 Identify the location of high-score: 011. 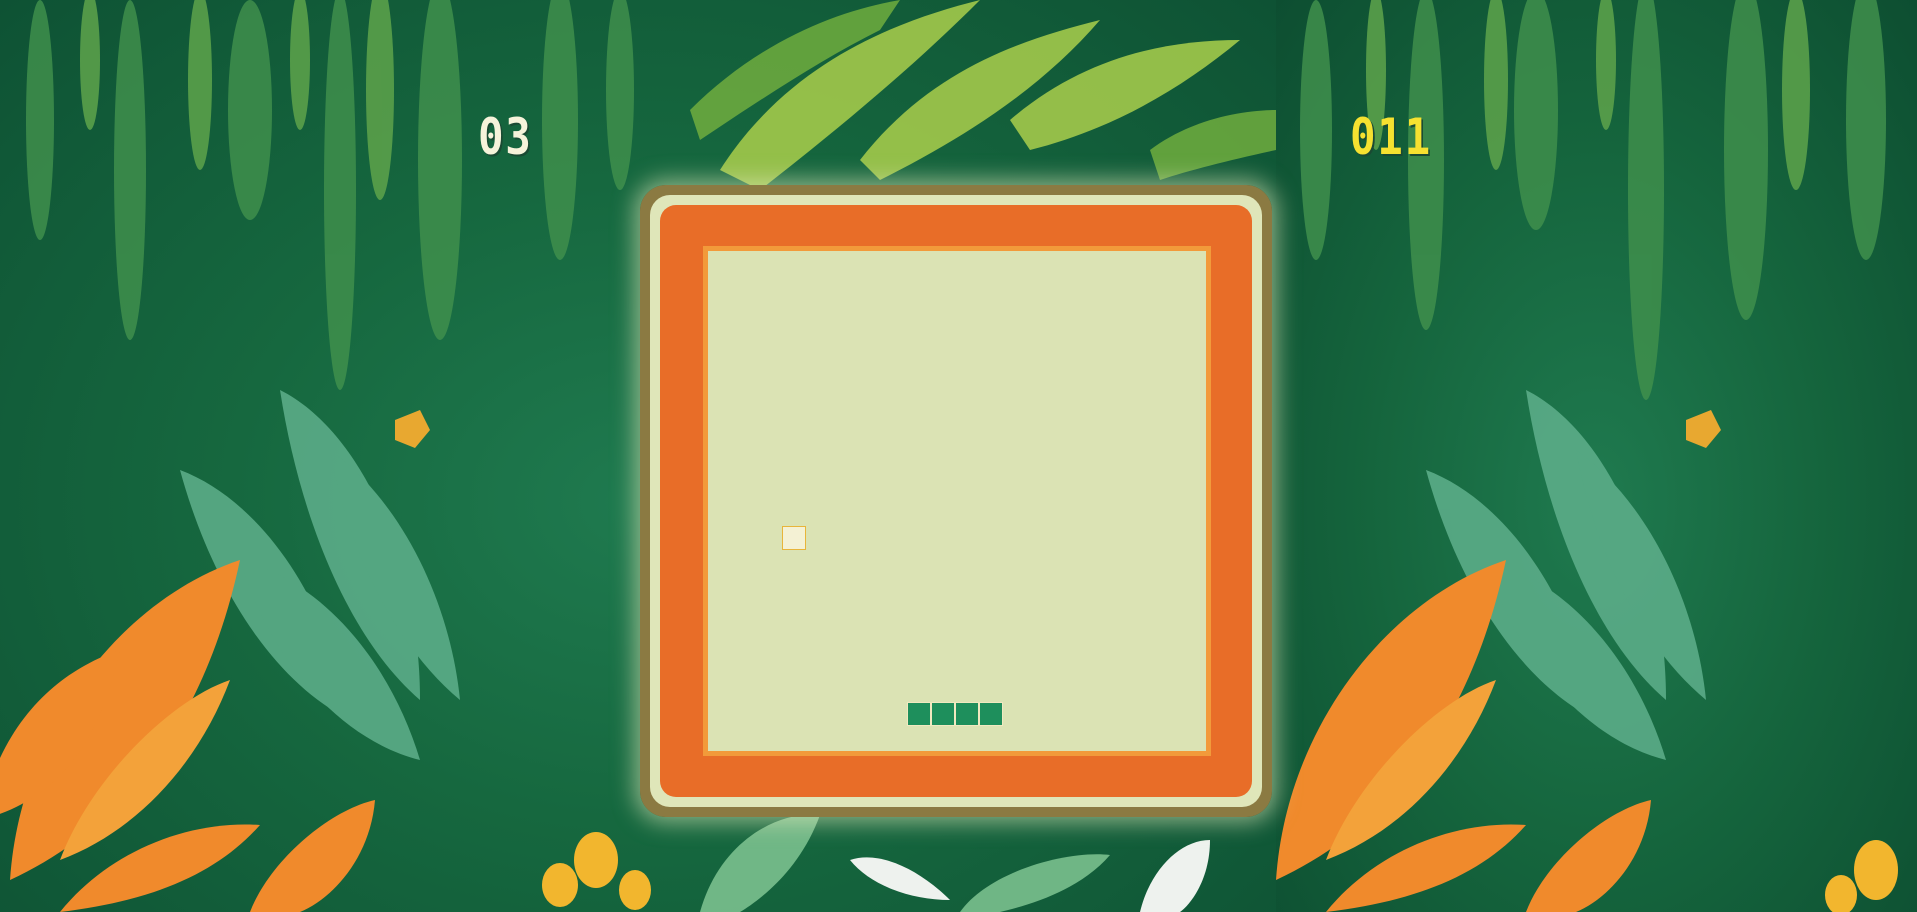
(1391, 137).